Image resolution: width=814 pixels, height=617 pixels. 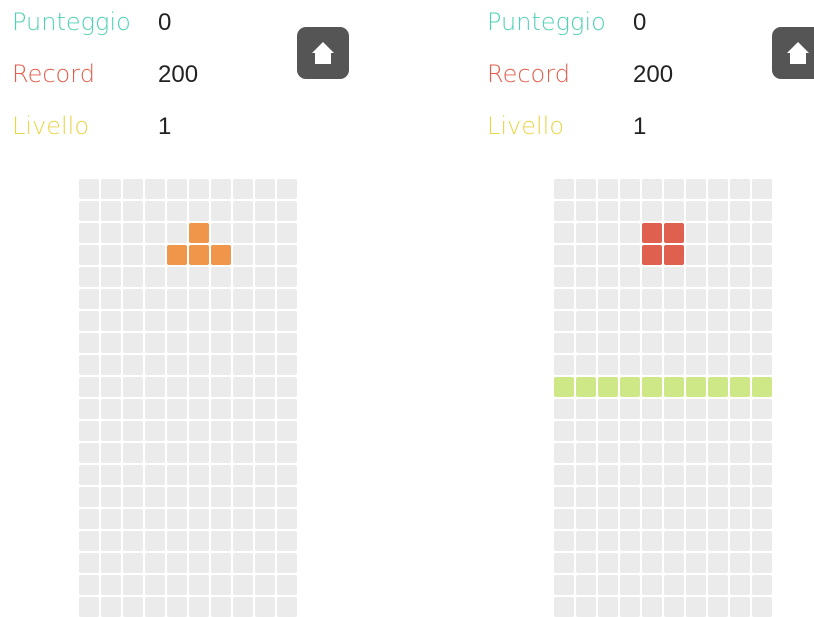 I want to click on level-value: 1, so click(x=640, y=126).